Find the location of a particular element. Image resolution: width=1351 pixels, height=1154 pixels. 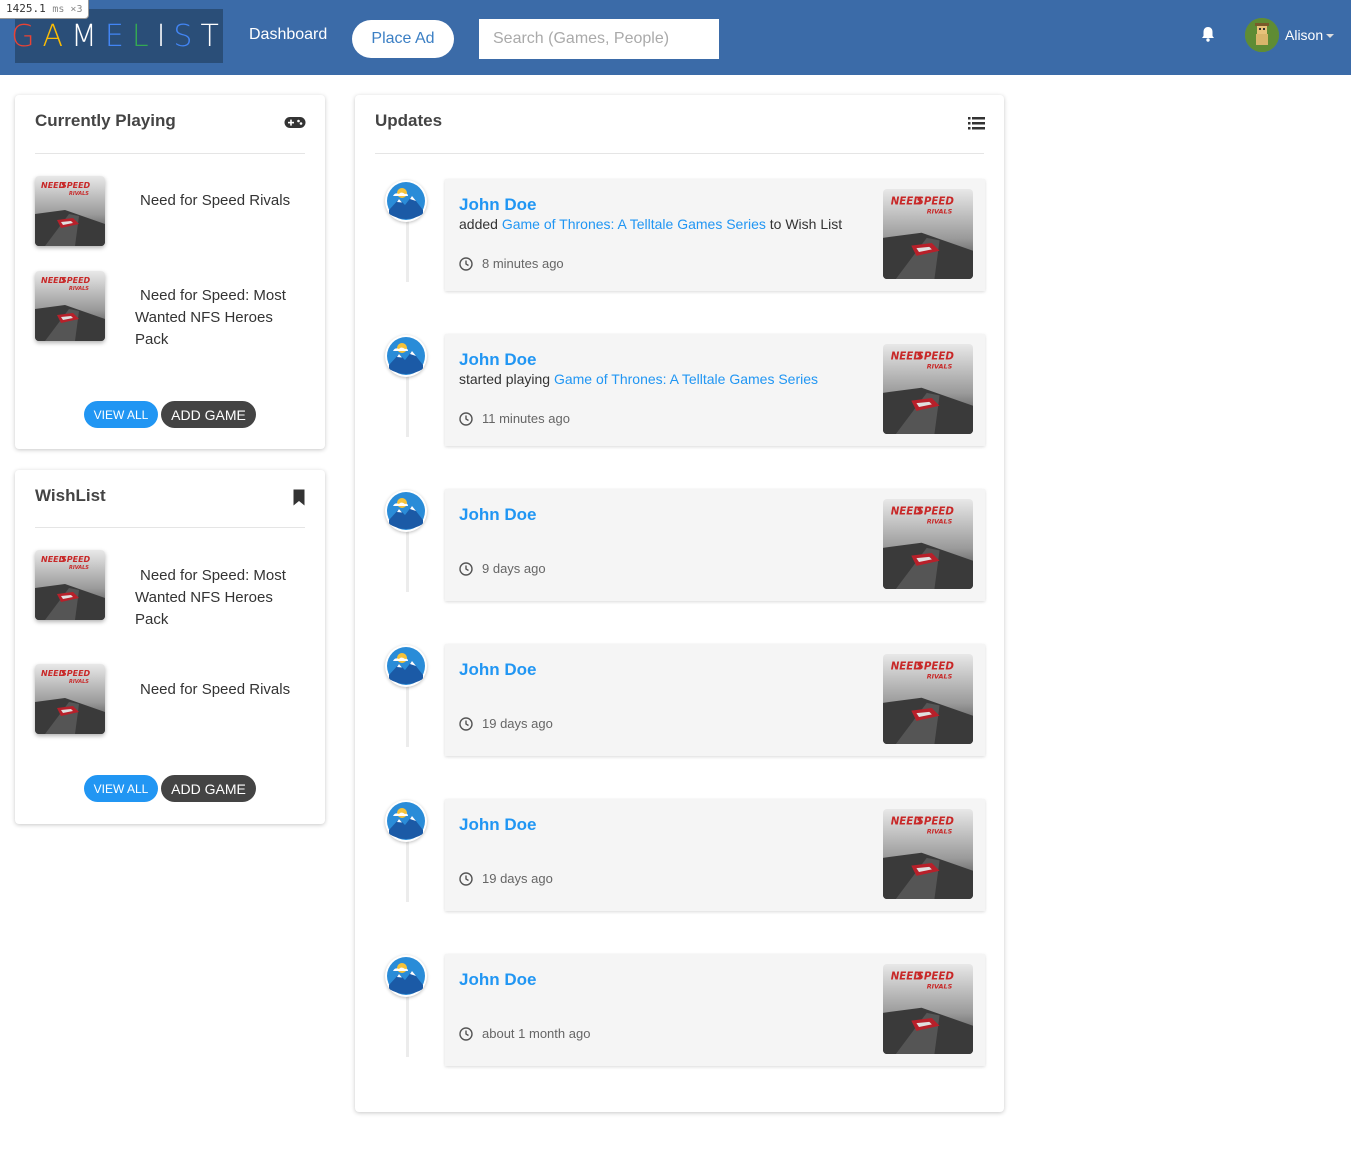

update-timestamp: about 1 month ago is located at coordinates (524, 1033).